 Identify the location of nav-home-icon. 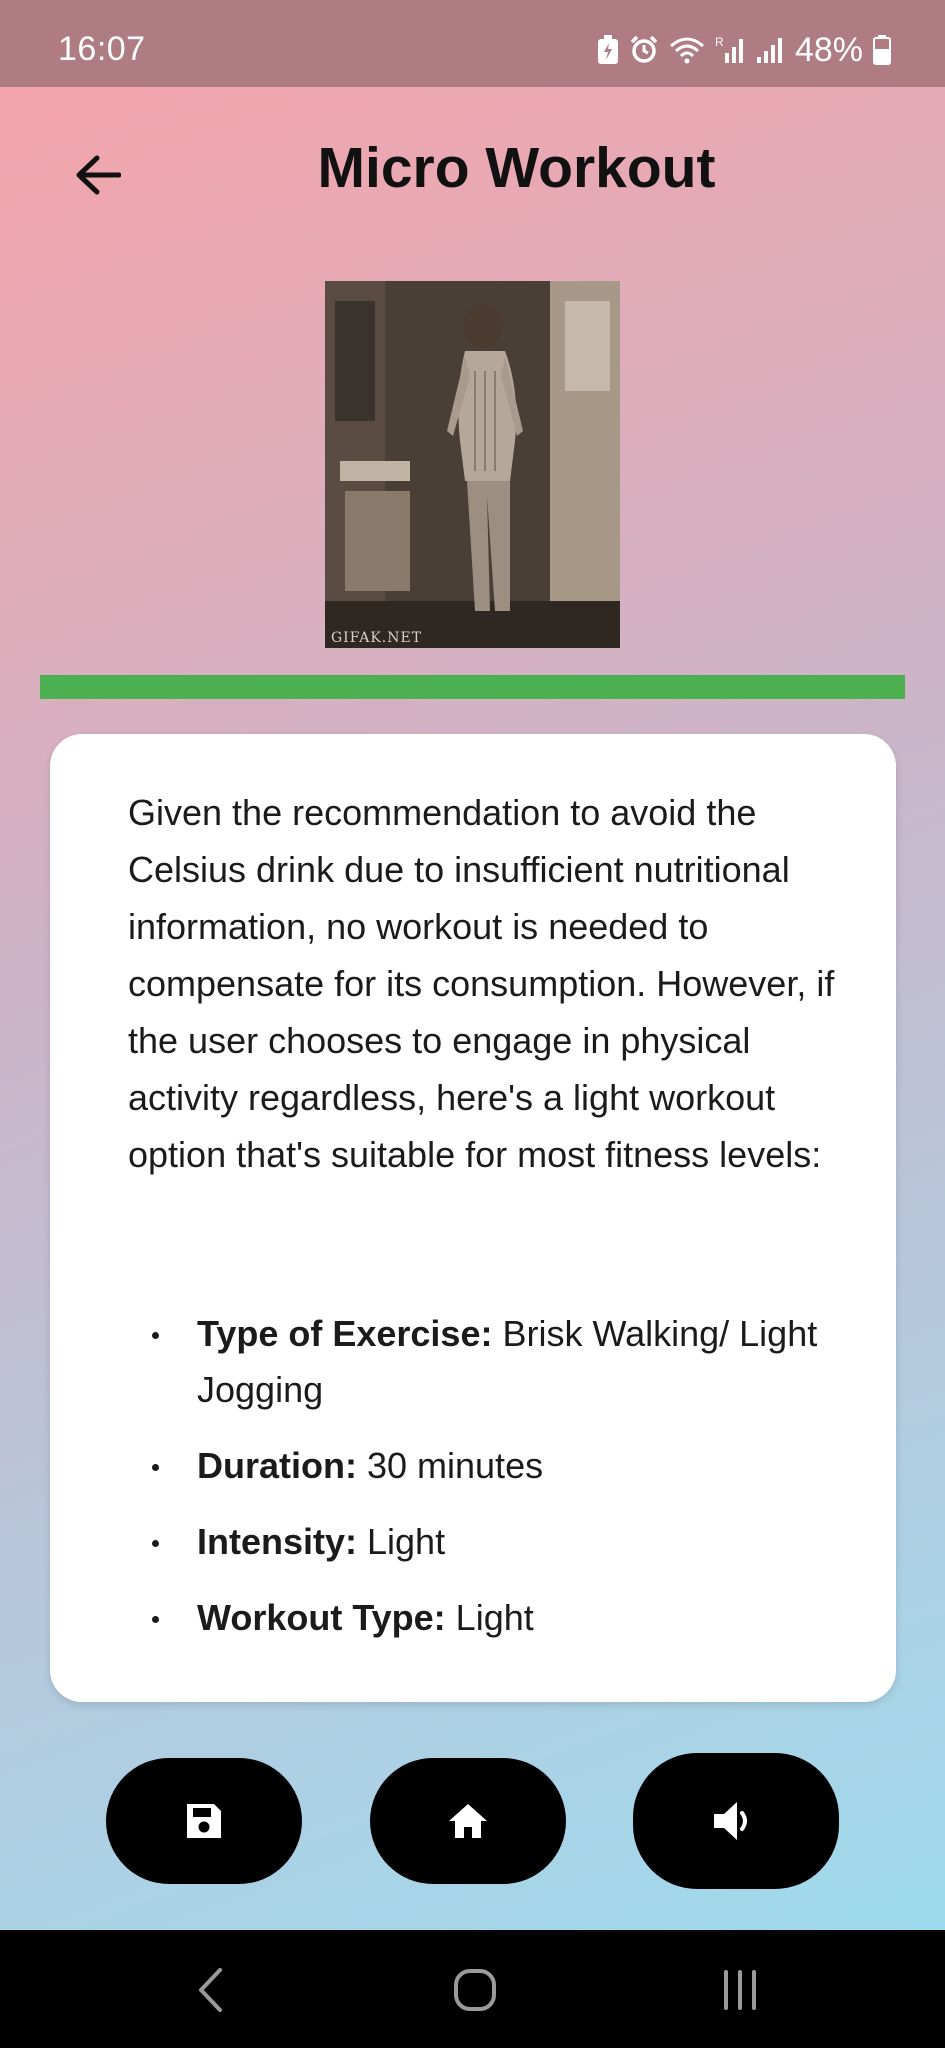
(475, 1990).